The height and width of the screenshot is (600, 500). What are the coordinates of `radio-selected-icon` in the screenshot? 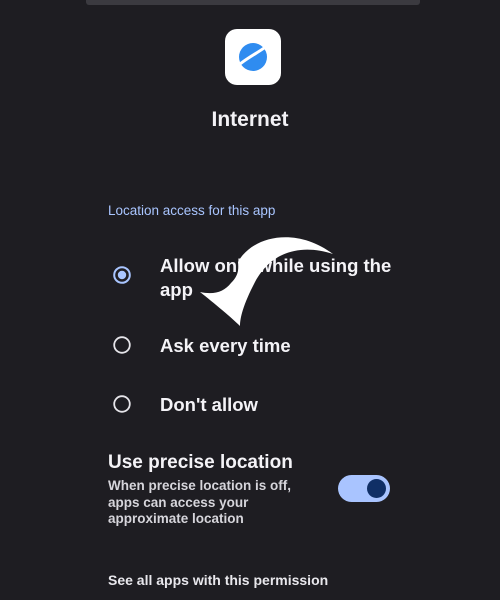 It's located at (122, 275).